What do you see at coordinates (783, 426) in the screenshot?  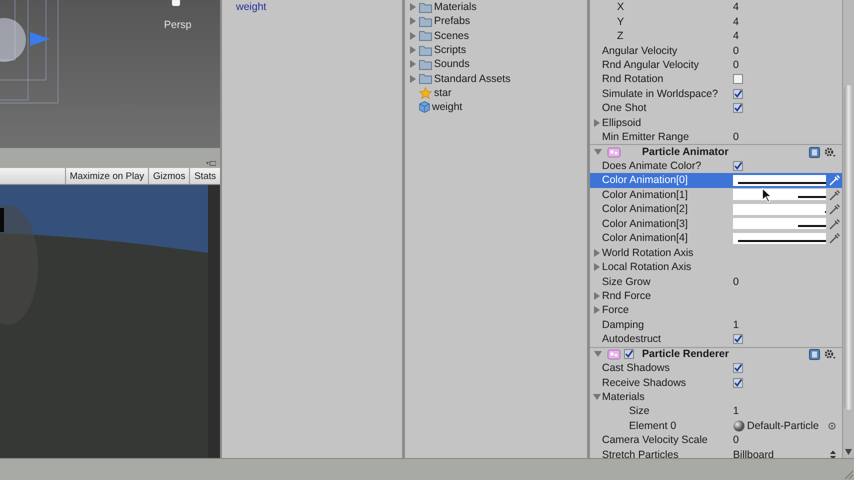 I see `object-field-value: Default-Particle` at bounding box center [783, 426].